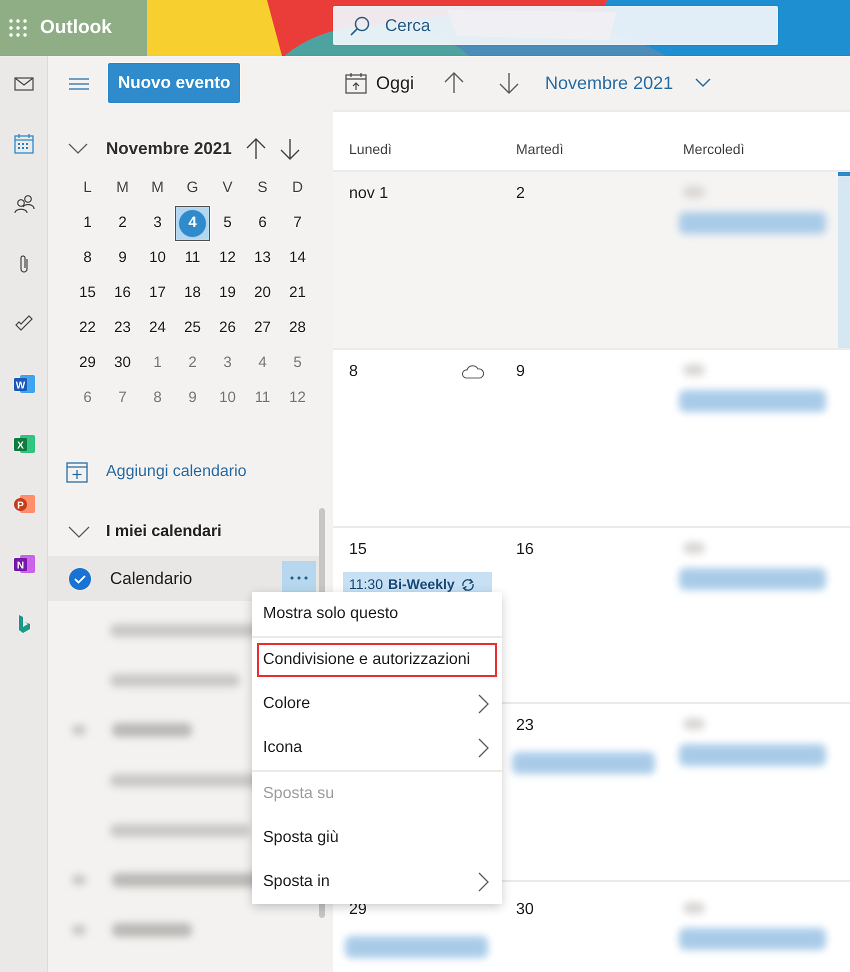  Describe the element at coordinates (520, 194) in the screenshot. I see `day-number: 2` at that location.